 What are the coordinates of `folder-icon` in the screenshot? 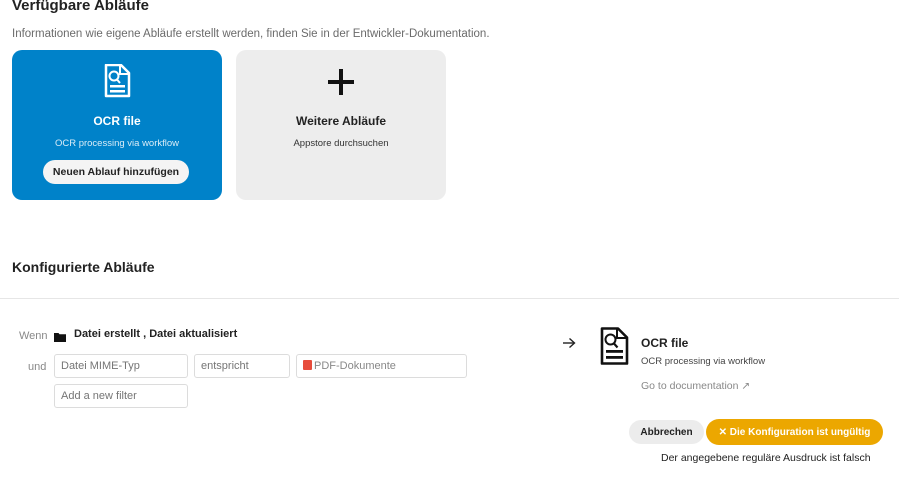 It's located at (60, 337).